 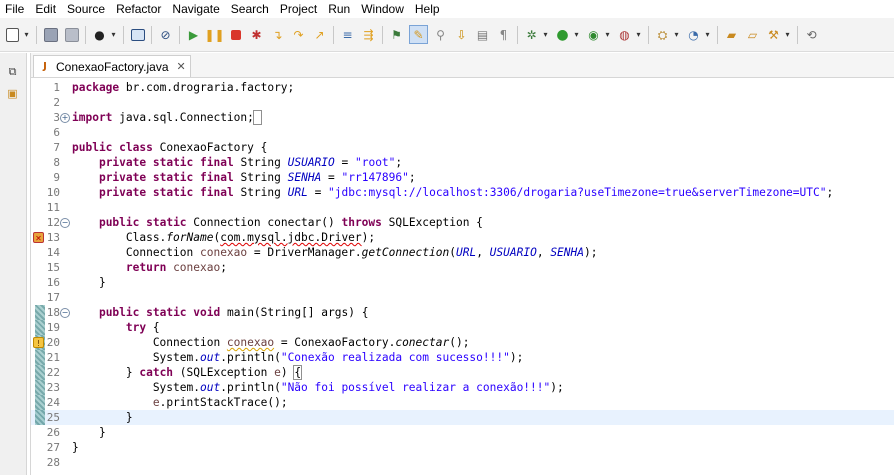 What do you see at coordinates (298, 34) in the screenshot?
I see `step-over-icon: ↷` at bounding box center [298, 34].